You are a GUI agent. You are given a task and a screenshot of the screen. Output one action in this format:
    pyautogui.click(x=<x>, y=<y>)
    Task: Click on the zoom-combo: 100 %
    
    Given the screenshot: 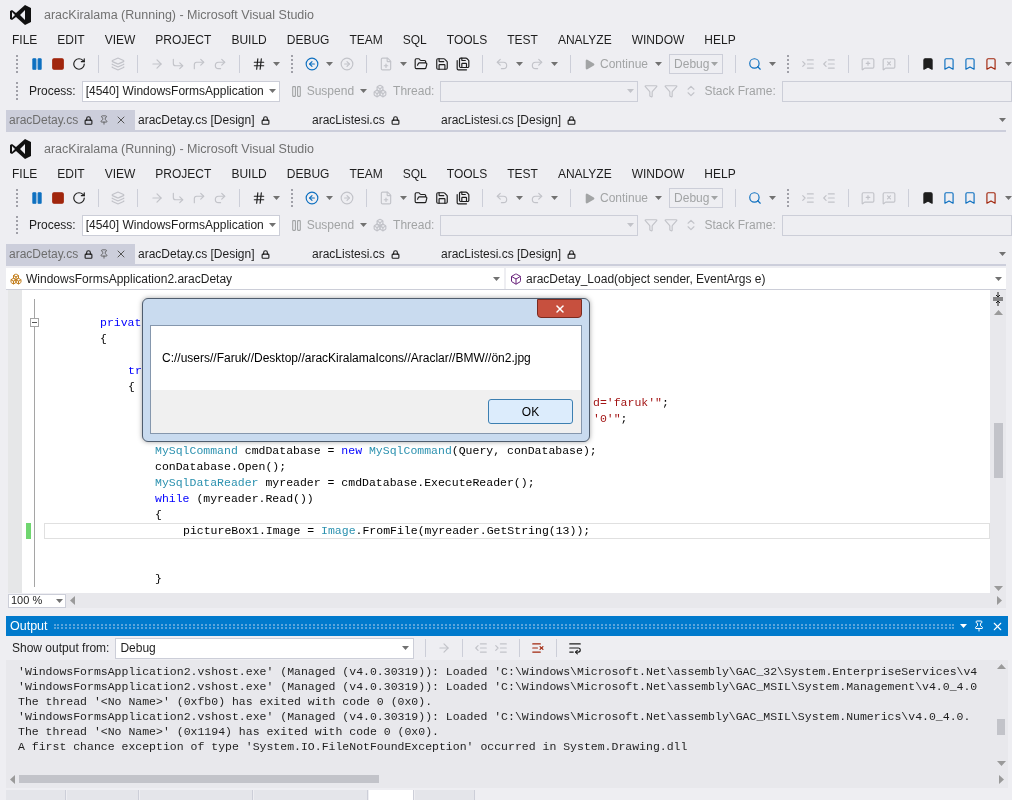 What is the action you would take?
    pyautogui.click(x=37, y=600)
    